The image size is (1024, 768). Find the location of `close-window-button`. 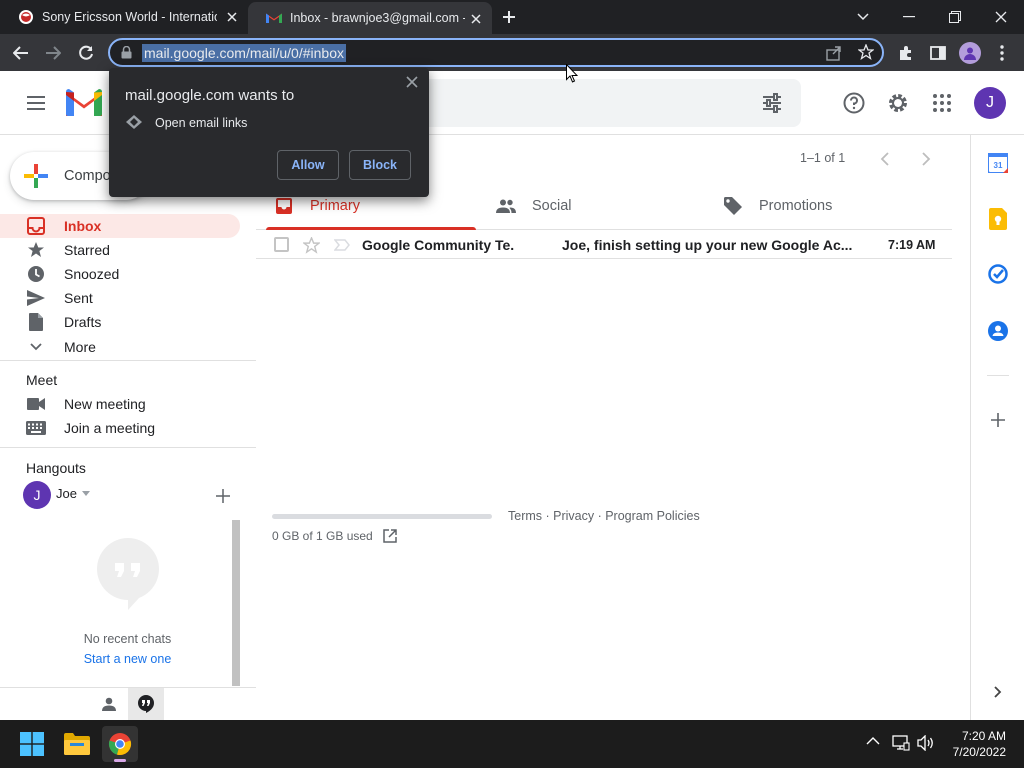

close-window-button is located at coordinates (1001, 17).